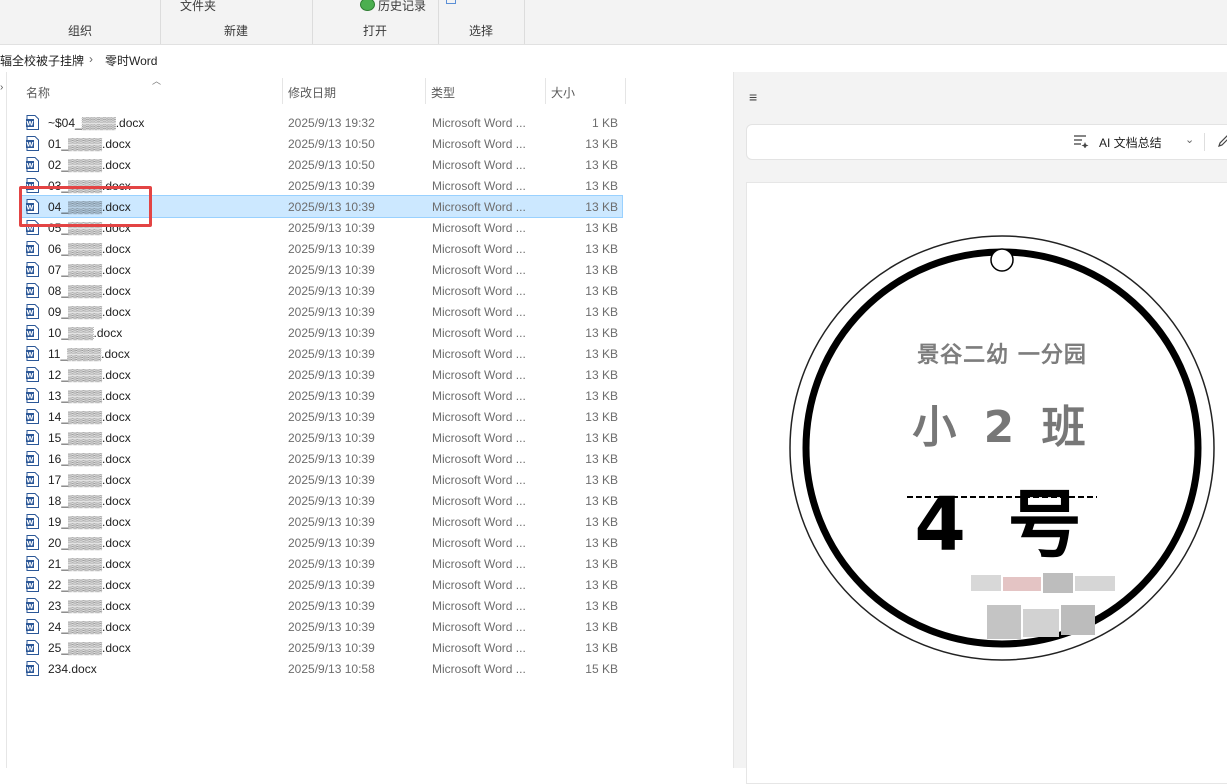 This screenshot has height=784, width=1227. I want to click on breadcrumb-parent: 辐全校被子挂牌, so click(42, 60).